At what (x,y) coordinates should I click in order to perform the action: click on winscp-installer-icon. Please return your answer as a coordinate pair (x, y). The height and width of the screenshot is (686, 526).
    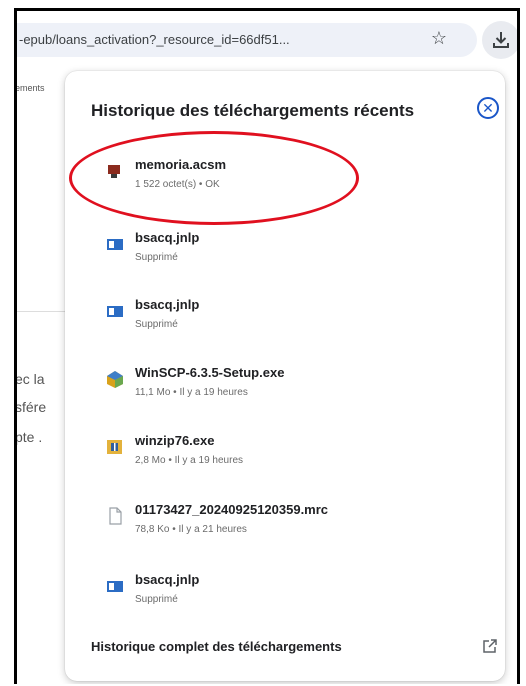
    Looking at the image, I should click on (115, 379).